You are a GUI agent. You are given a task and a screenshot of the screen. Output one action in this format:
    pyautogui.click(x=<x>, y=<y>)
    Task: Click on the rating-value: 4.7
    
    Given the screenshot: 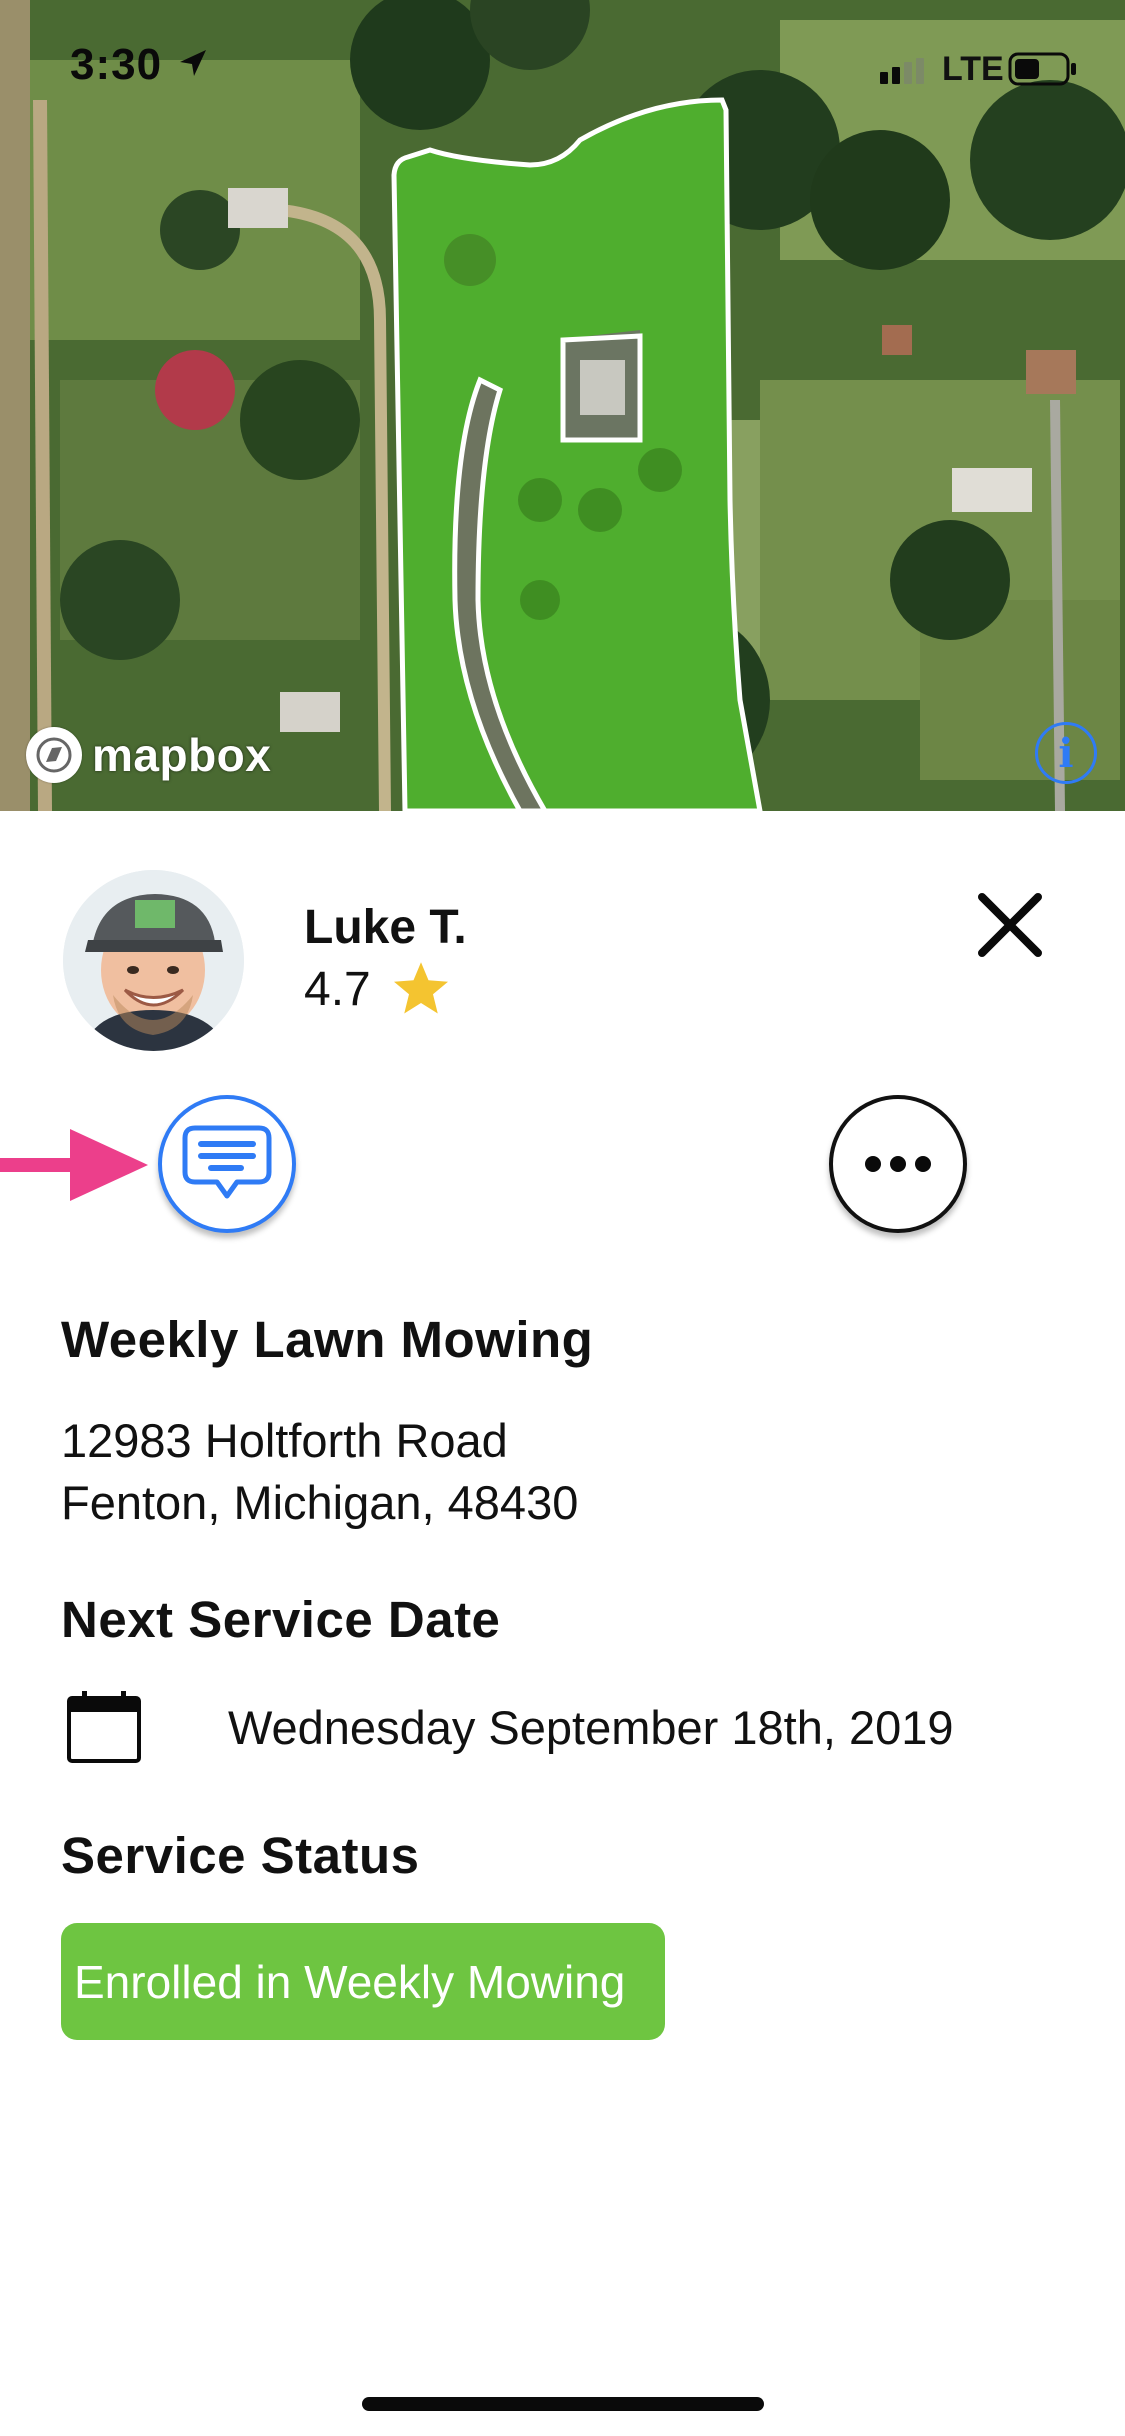 What is the action you would take?
    pyautogui.click(x=337, y=989)
    